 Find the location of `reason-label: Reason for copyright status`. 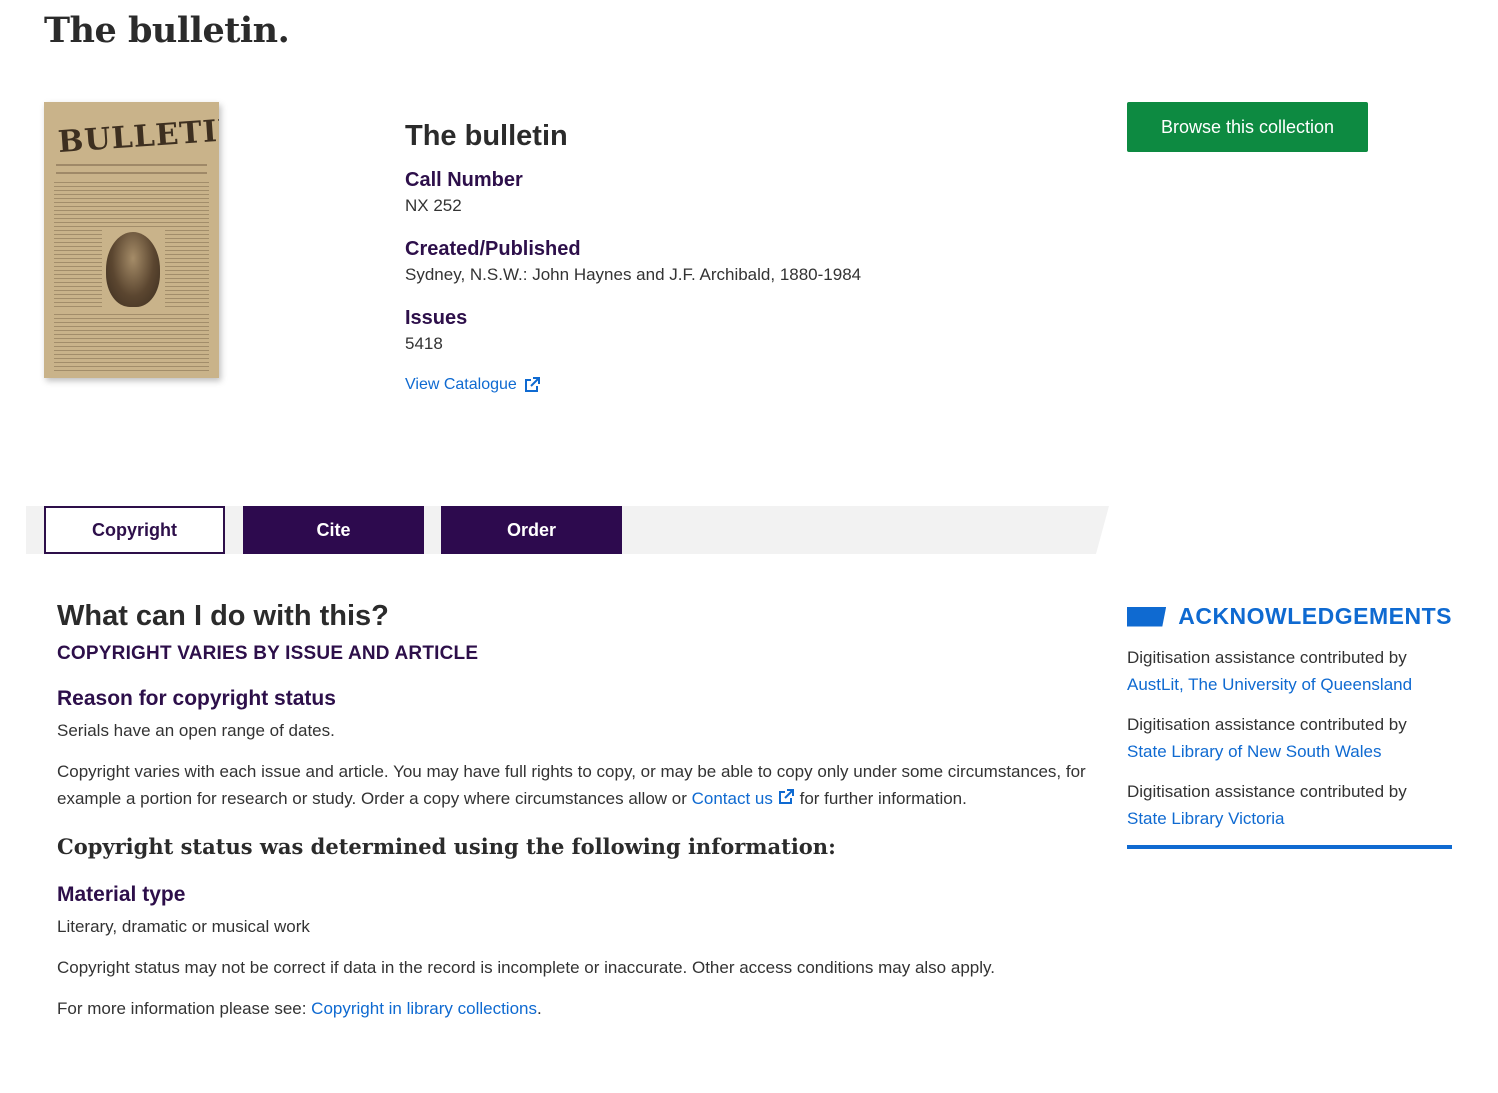

reason-label: Reason for copyright status is located at coordinates (196, 698).